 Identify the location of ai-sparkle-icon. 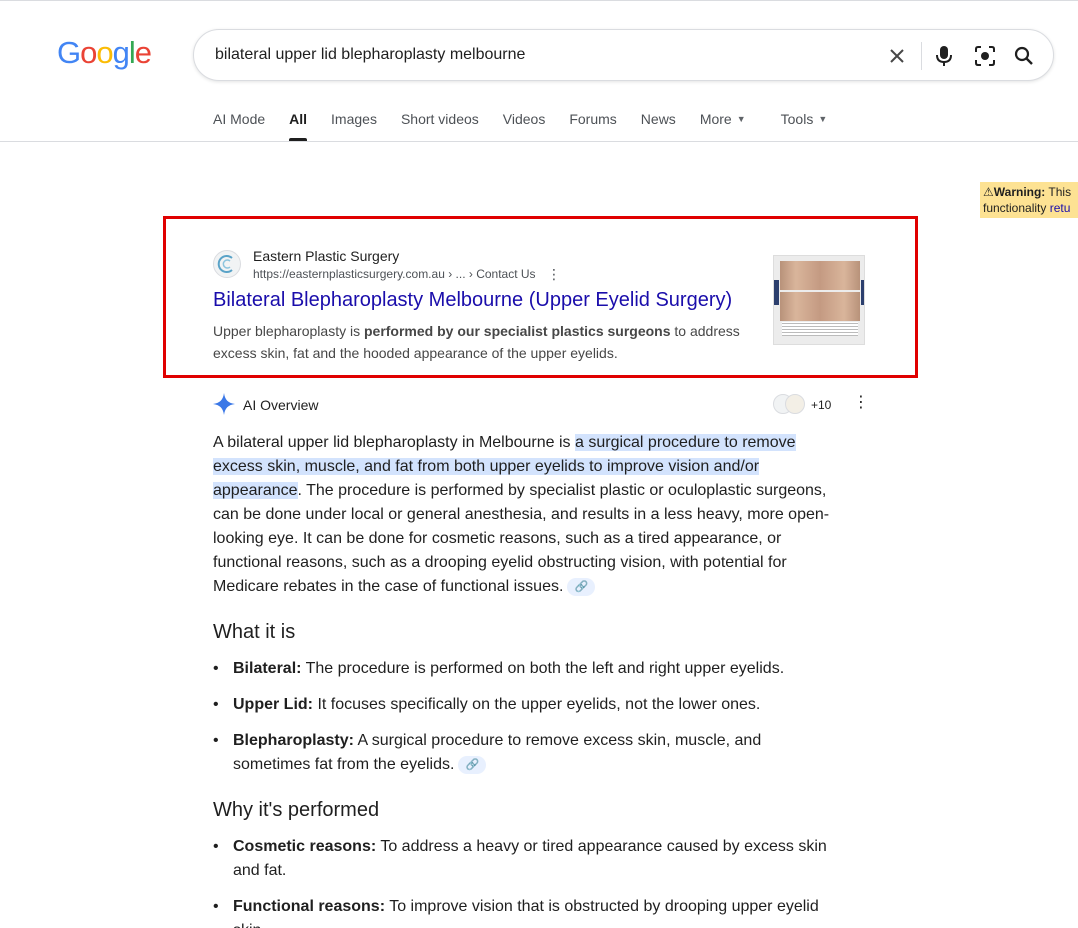
(224, 404).